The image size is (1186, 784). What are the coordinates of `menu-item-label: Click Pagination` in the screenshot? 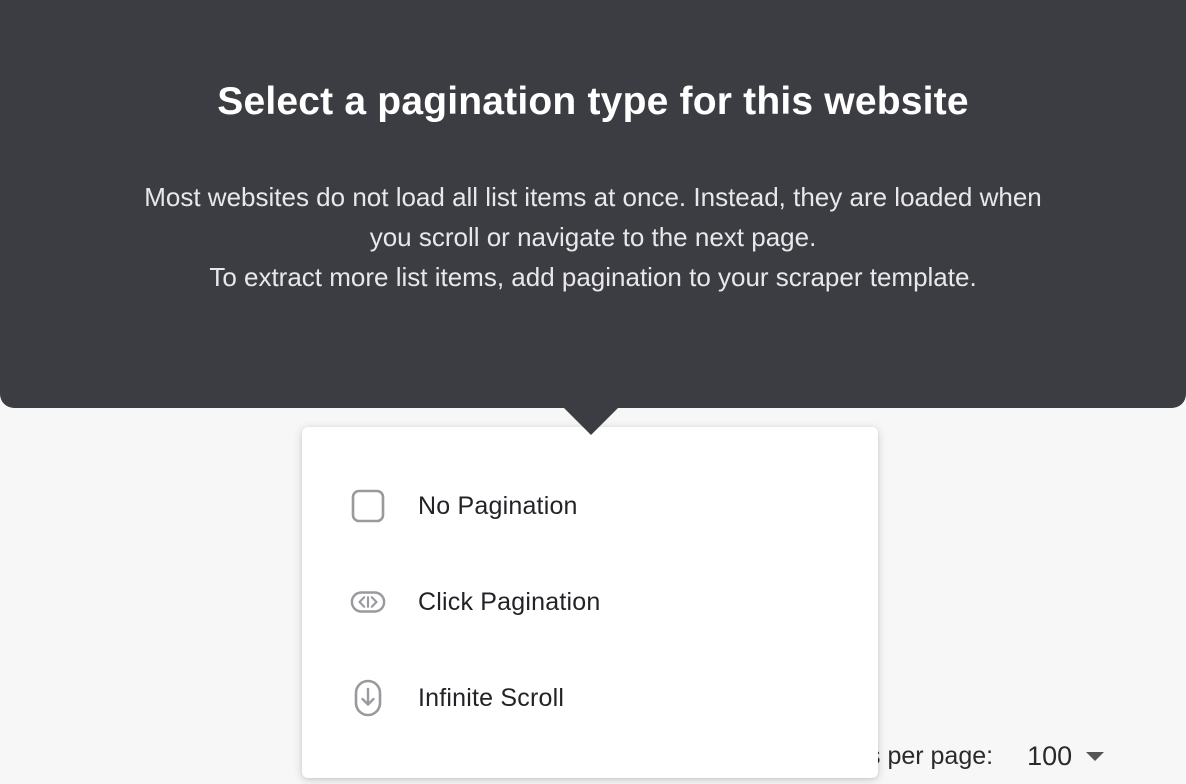 It's located at (509, 601).